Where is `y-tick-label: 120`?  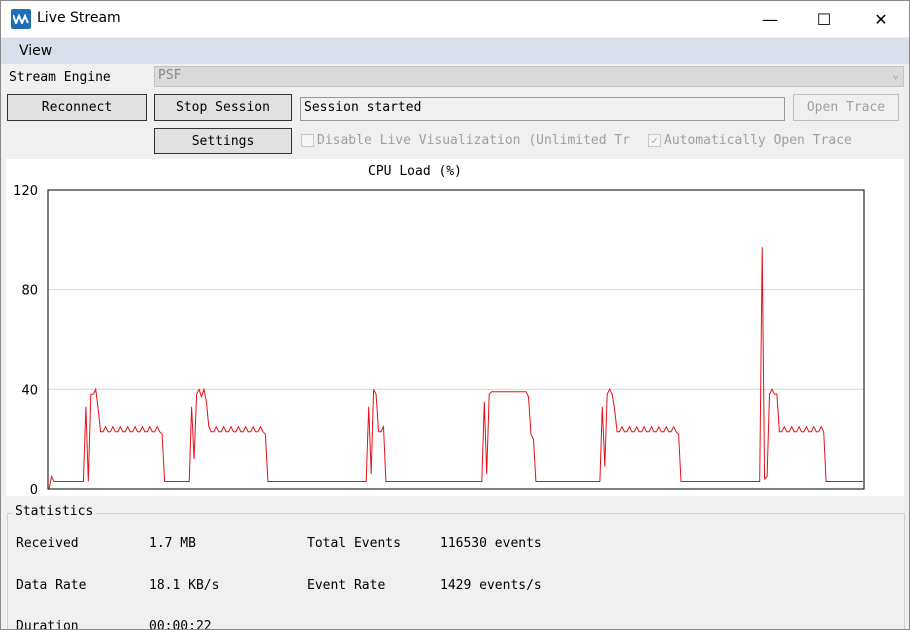
y-tick-label: 120 is located at coordinates (25, 191).